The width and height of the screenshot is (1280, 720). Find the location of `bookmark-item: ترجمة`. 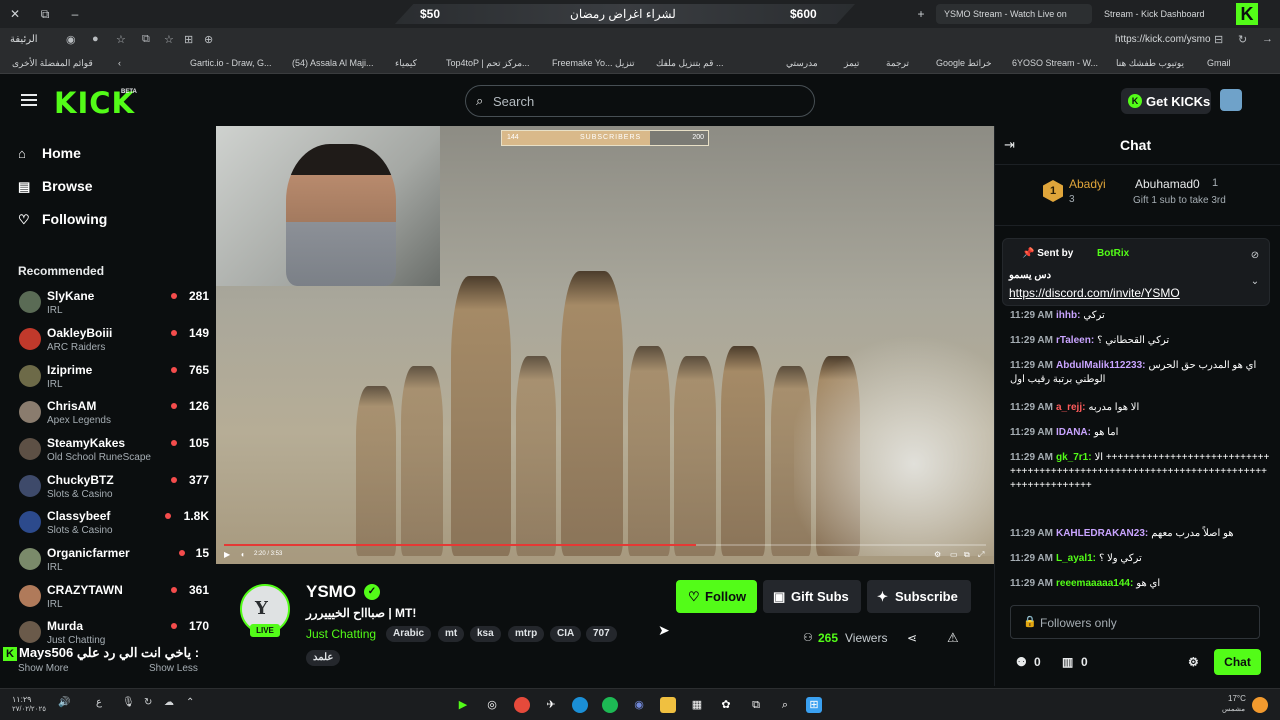

bookmark-item: ترجمة is located at coordinates (897, 63).